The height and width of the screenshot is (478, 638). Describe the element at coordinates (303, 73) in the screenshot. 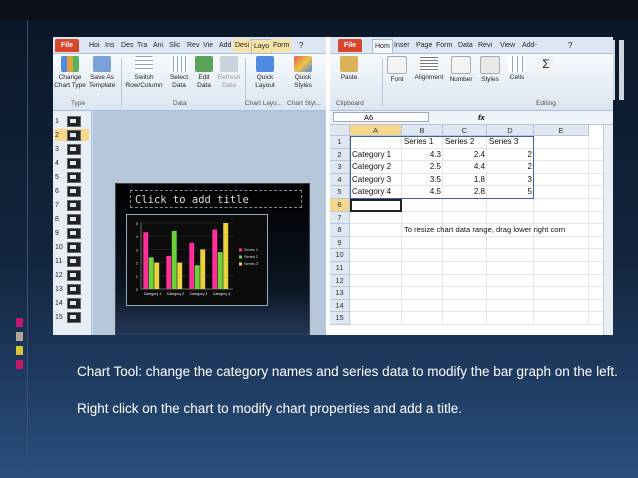

I see `quick-styles-button: Quick Styles` at that location.